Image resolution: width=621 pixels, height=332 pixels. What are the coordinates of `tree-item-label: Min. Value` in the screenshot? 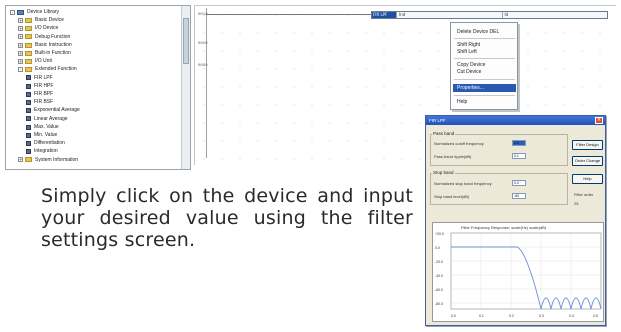 It's located at (46, 135).